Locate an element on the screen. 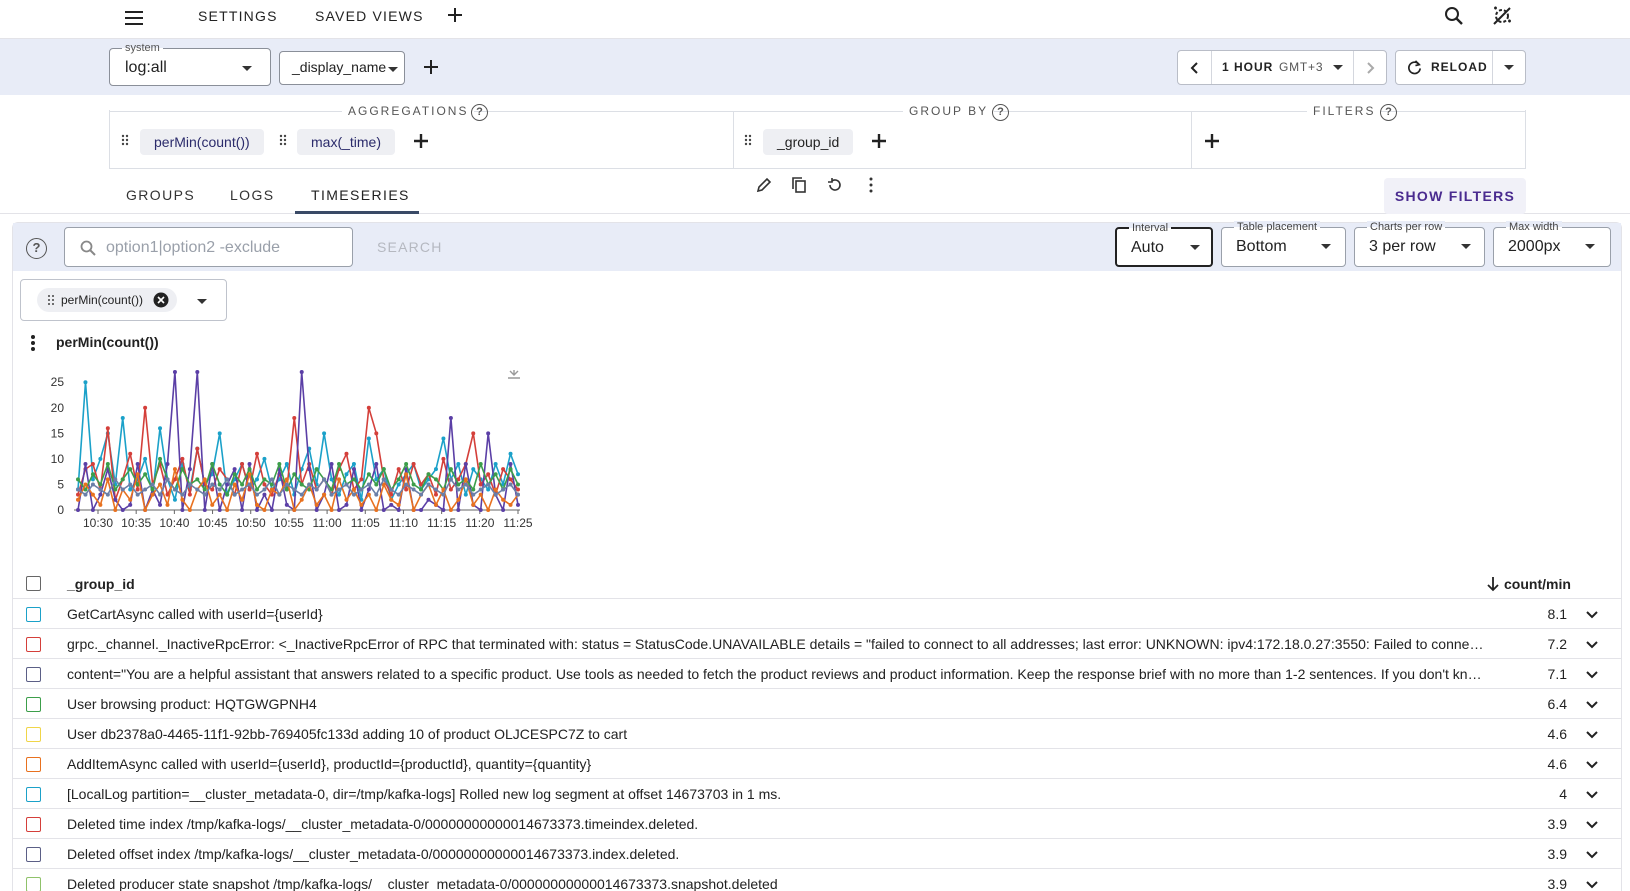  time-range-select: 1 HOUR GMT+3 is located at coordinates (1283, 67).